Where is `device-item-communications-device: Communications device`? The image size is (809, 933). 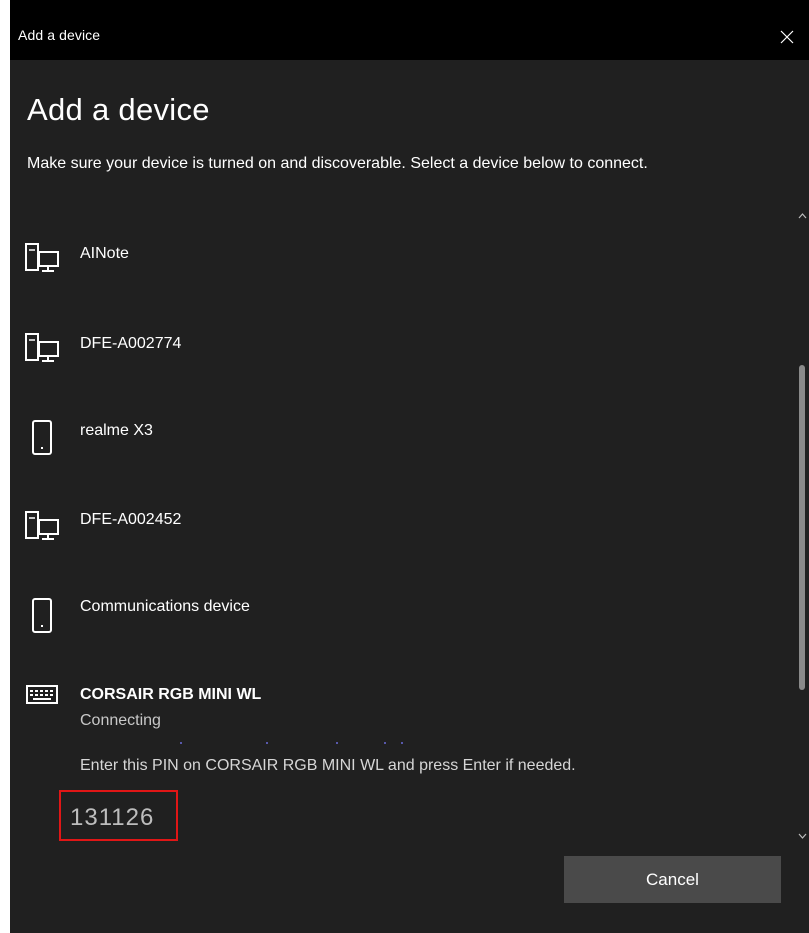 device-item-communications-device: Communications device is located at coordinates (403, 610).